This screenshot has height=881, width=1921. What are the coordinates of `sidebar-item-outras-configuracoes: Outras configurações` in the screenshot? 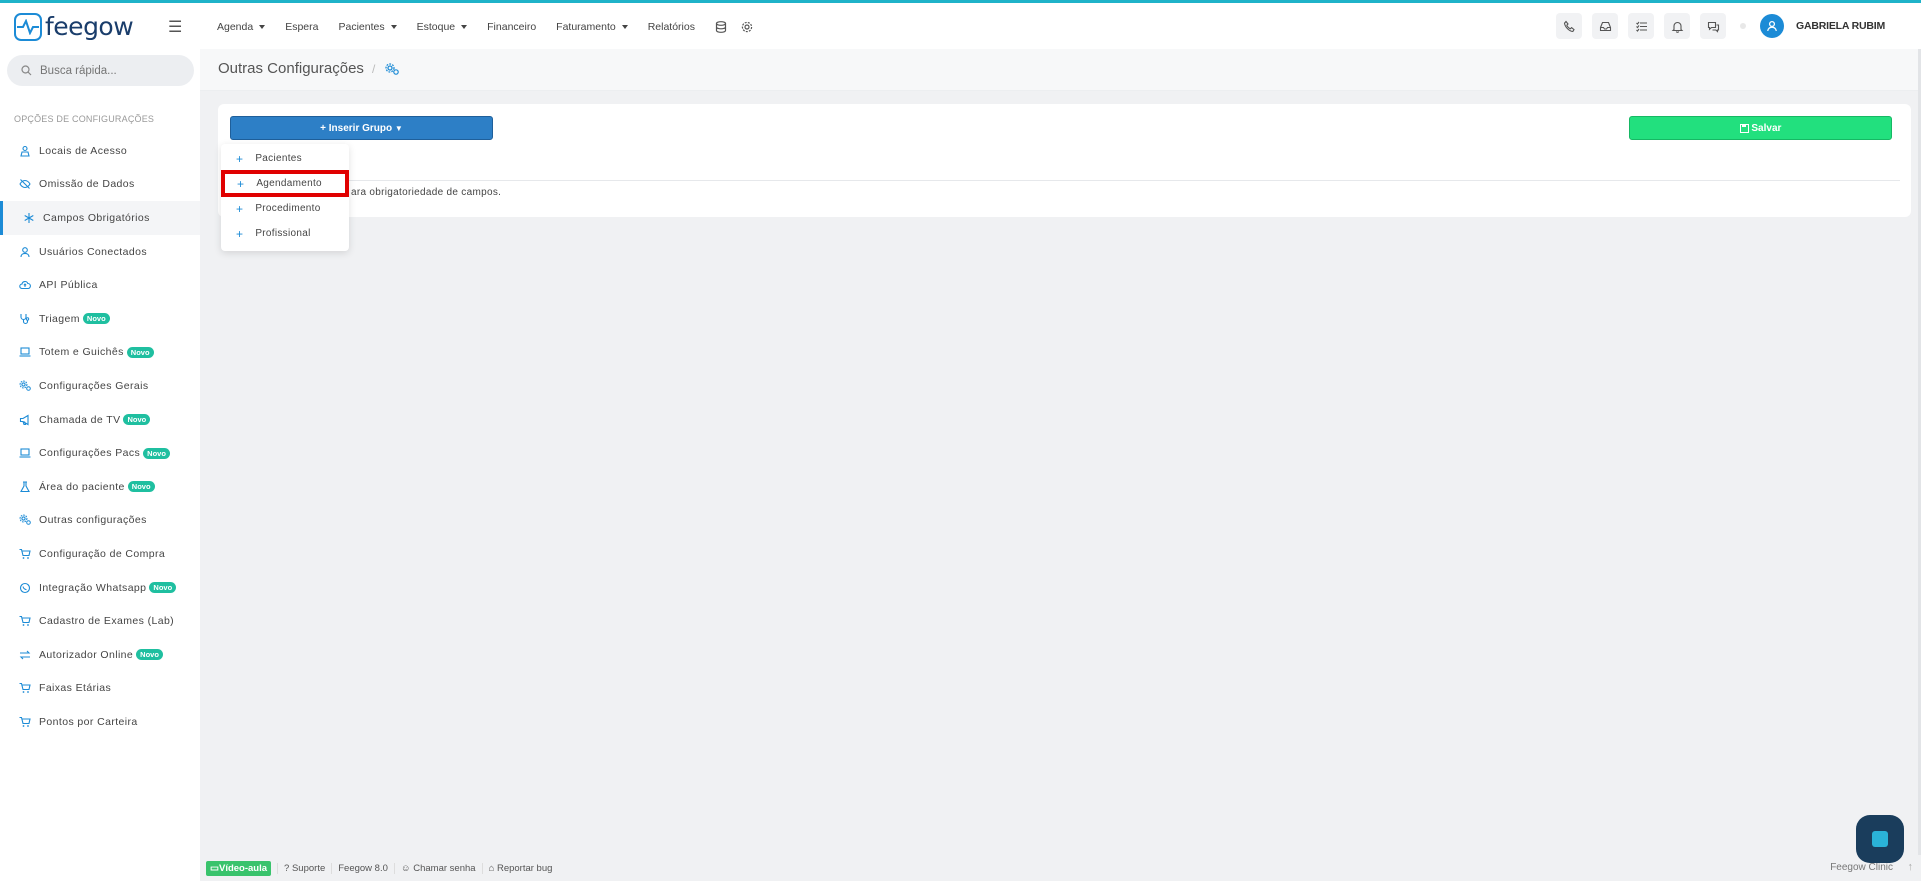 It's located at (100, 521).